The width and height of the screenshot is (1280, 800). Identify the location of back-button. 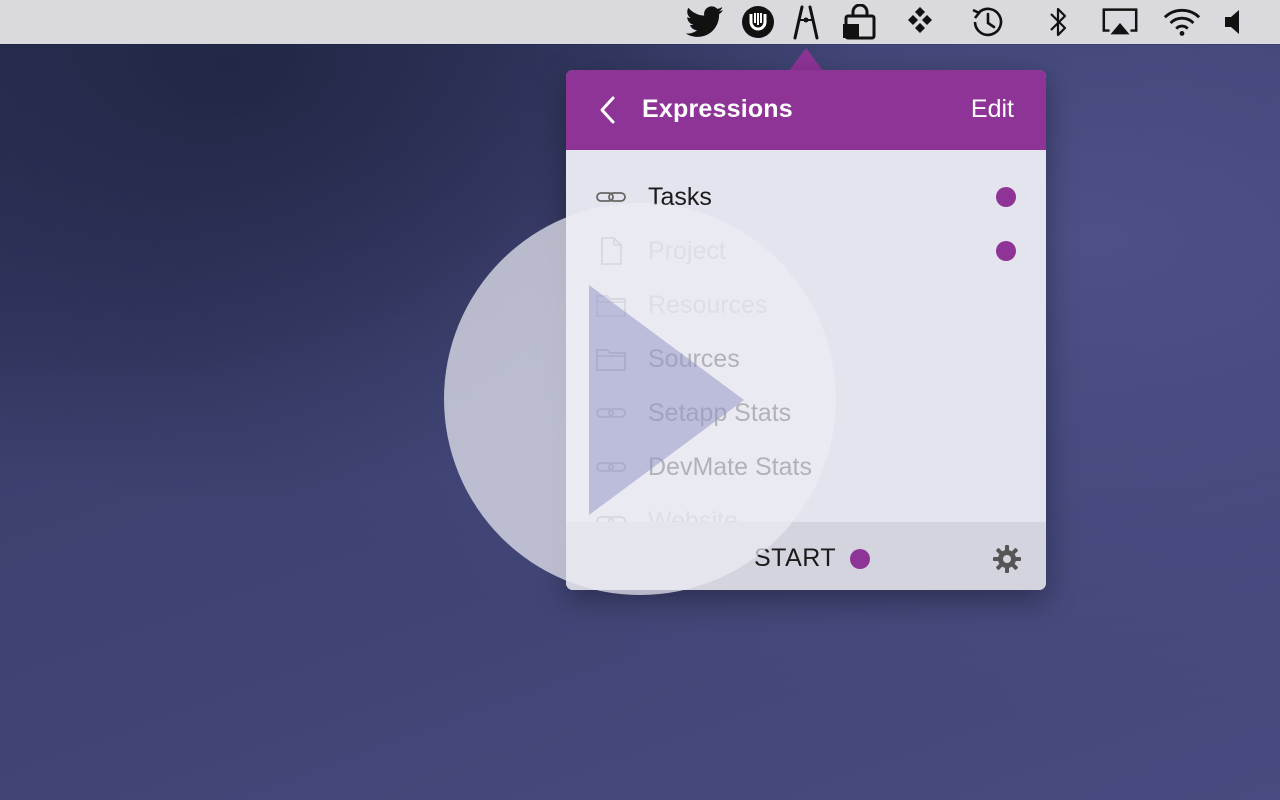
(607, 110).